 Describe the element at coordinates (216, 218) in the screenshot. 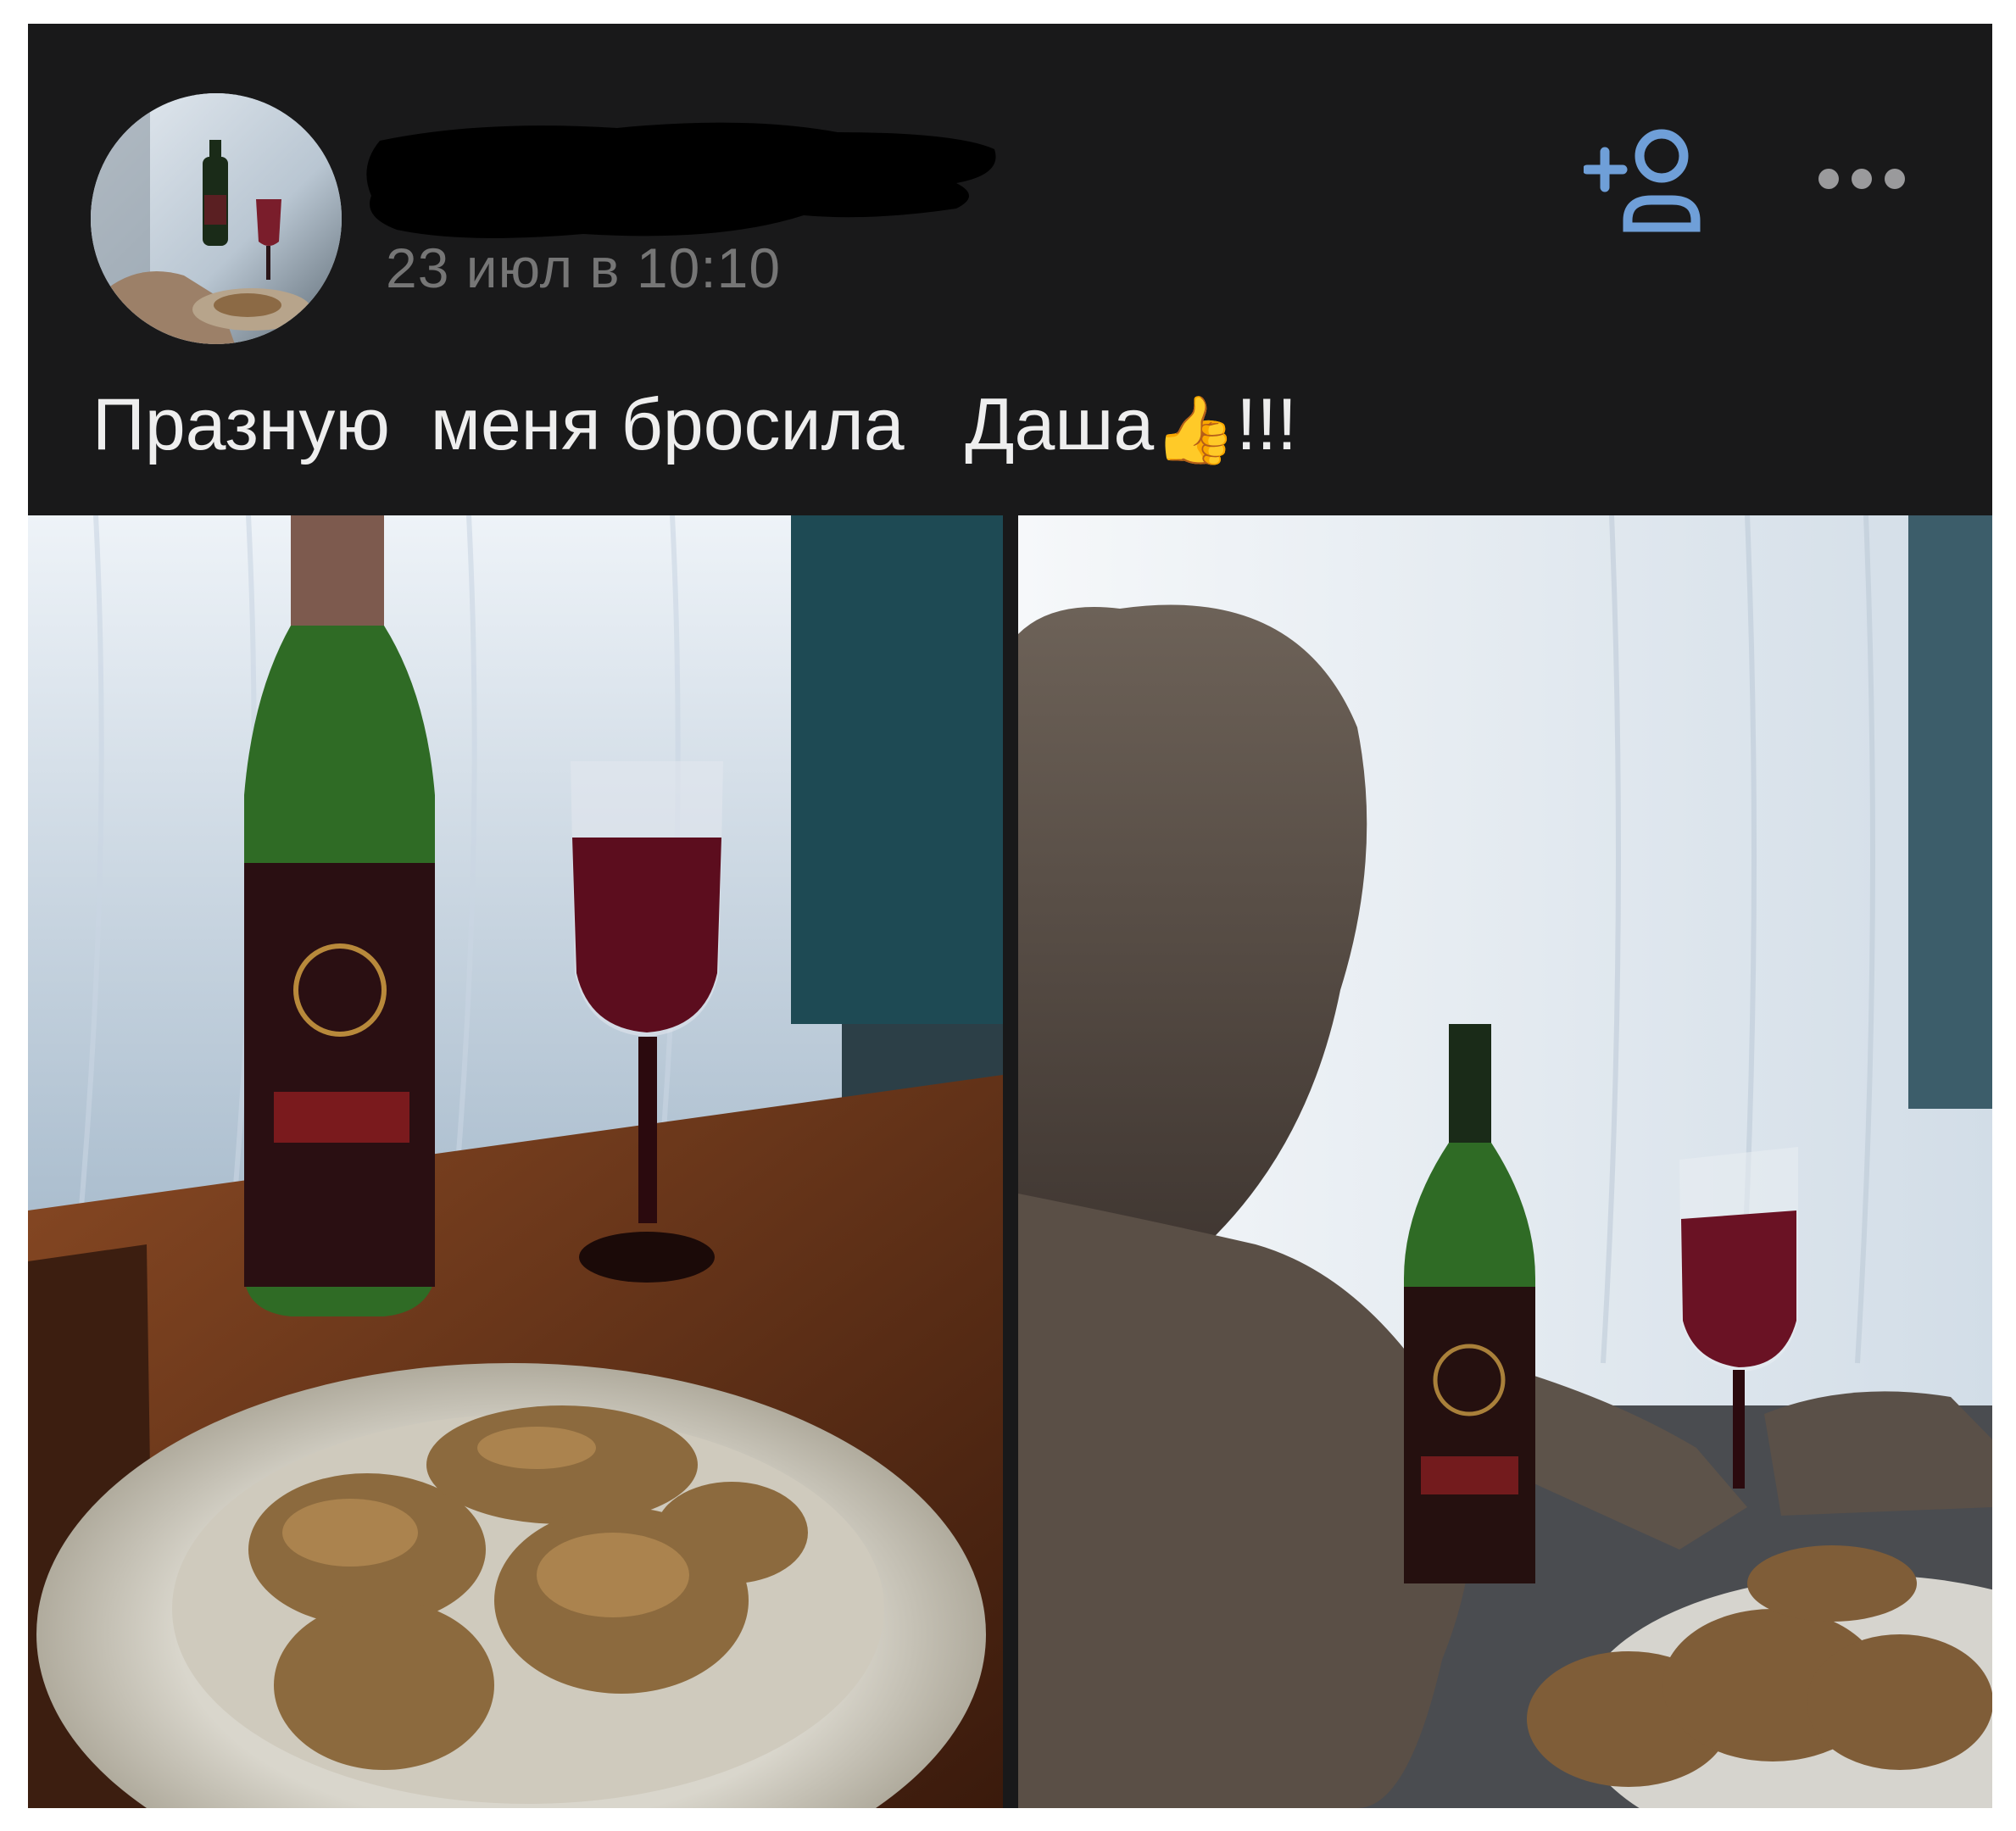

I see `author-avatar` at that location.